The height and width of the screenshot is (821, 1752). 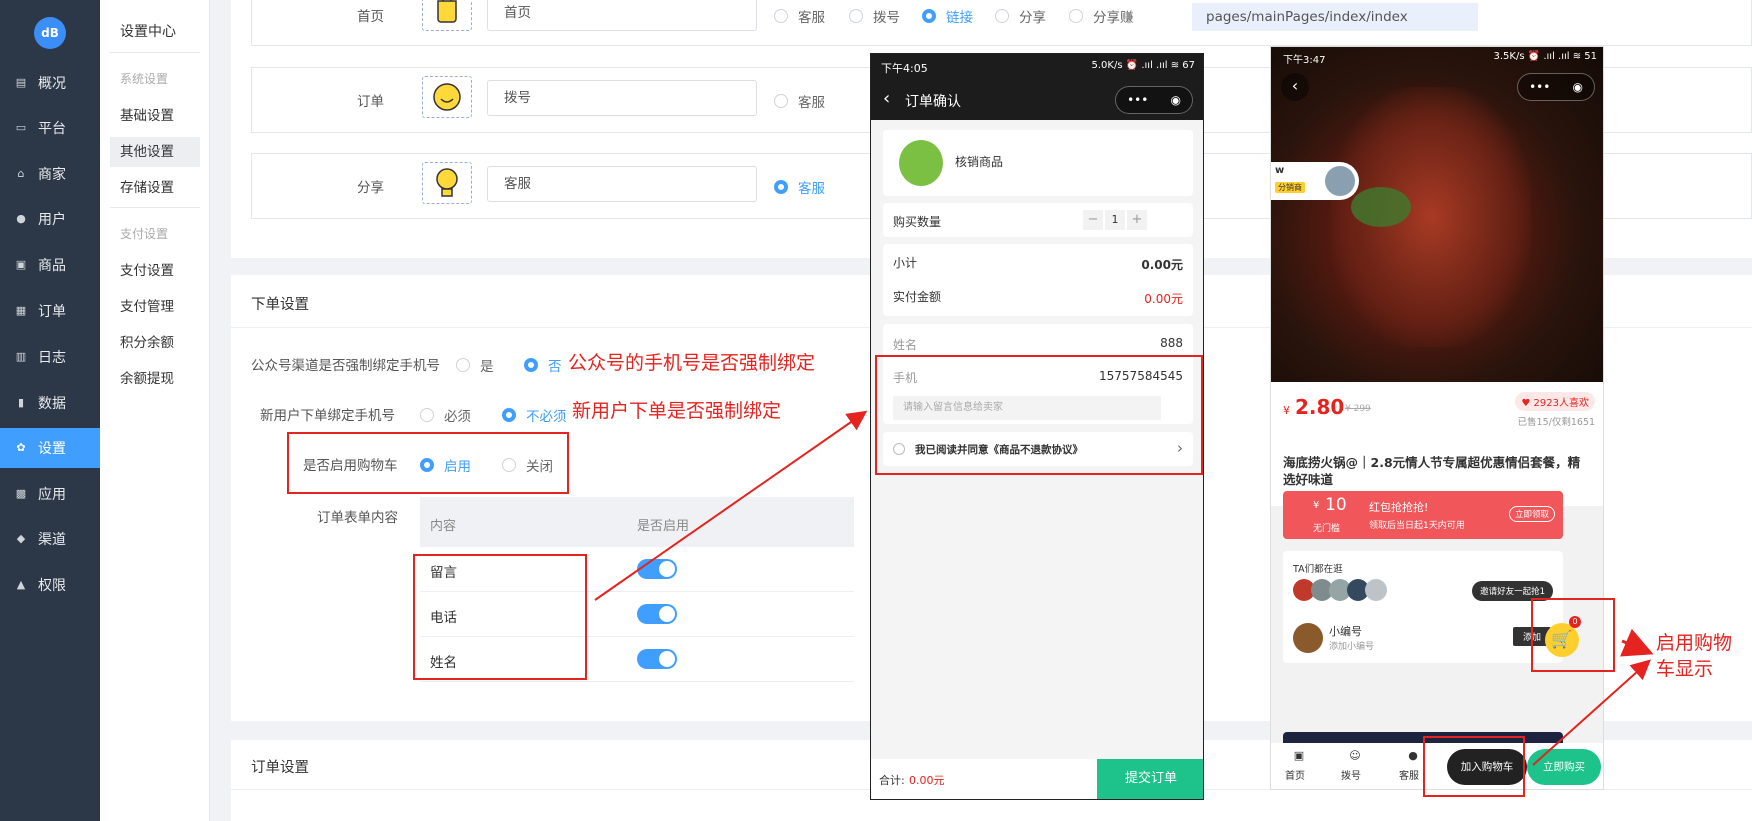 I want to click on cart-disable-radio: 关闭, so click(x=527, y=465).